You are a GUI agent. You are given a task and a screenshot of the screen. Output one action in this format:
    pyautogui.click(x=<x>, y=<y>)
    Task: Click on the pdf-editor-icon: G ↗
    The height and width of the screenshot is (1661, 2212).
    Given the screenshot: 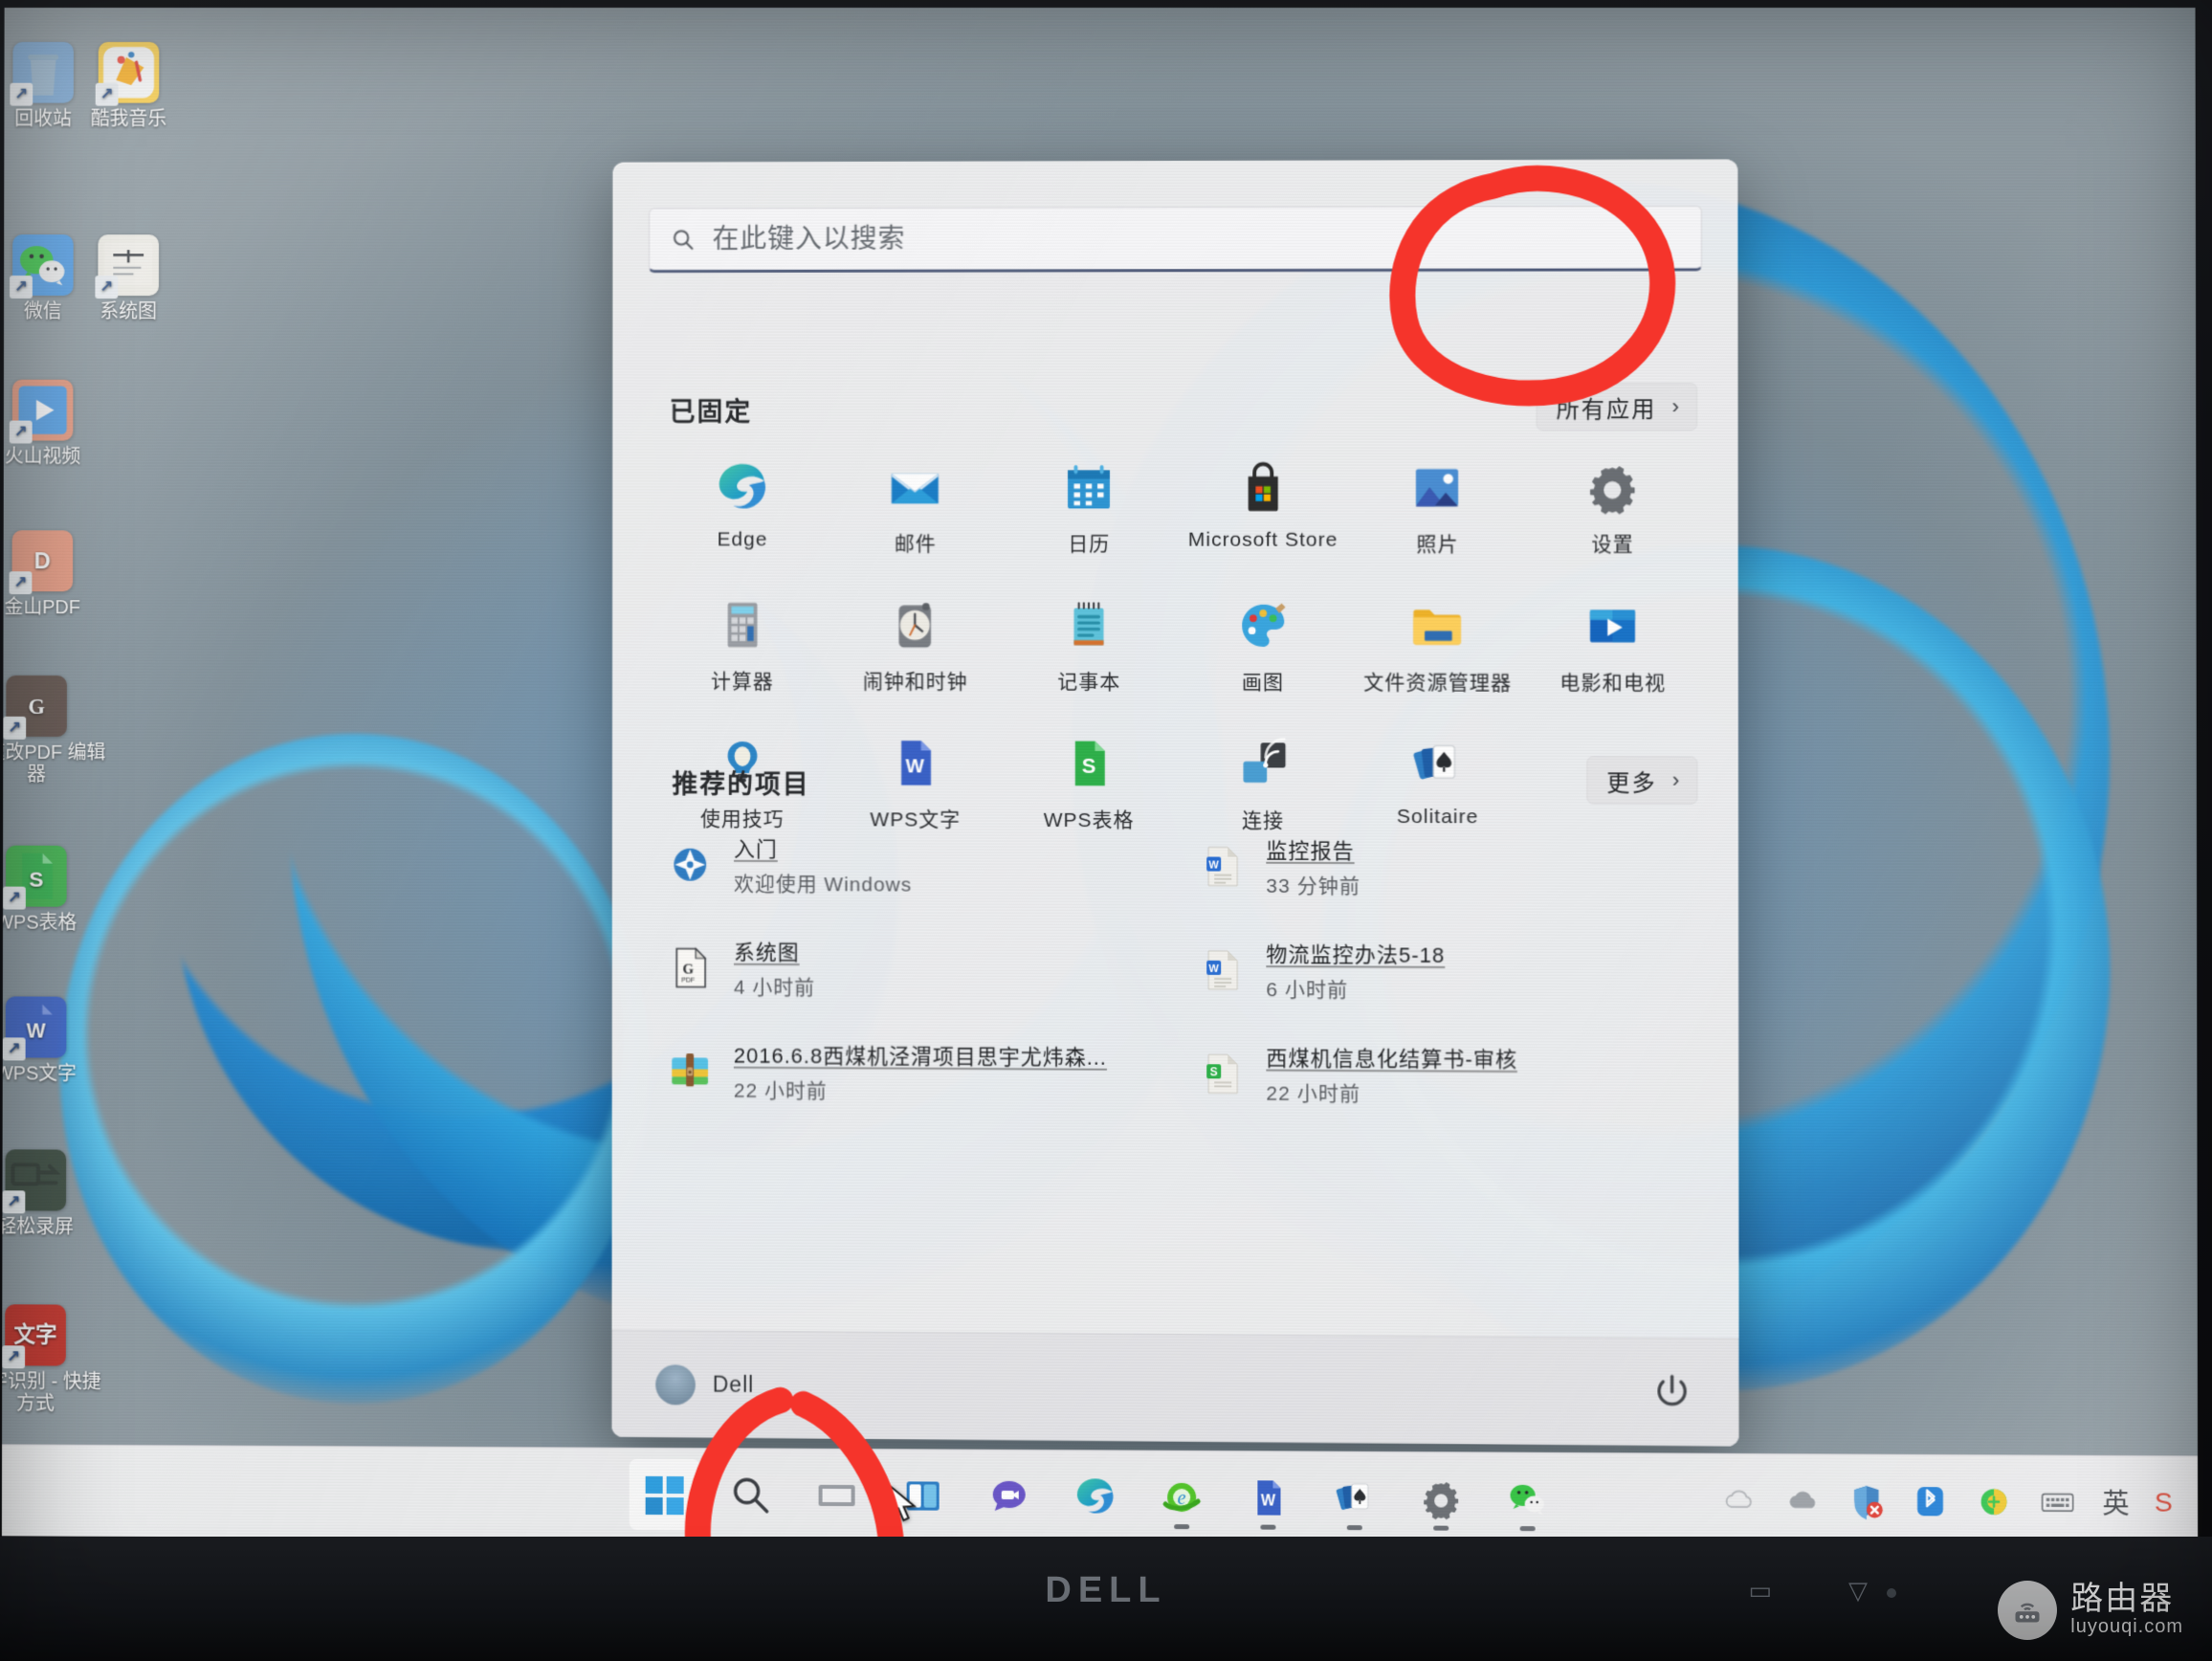 What is the action you would take?
    pyautogui.click(x=35, y=707)
    